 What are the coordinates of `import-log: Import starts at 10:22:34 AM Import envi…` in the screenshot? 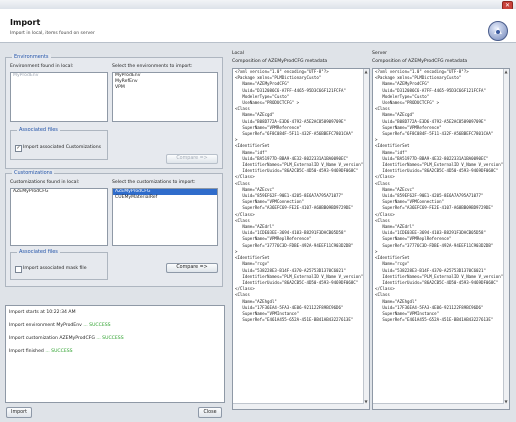 It's located at (115, 354).